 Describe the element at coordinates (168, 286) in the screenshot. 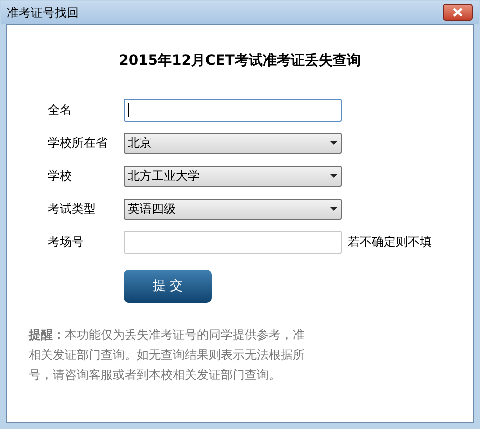

I see `submit-button: 提 交` at that location.